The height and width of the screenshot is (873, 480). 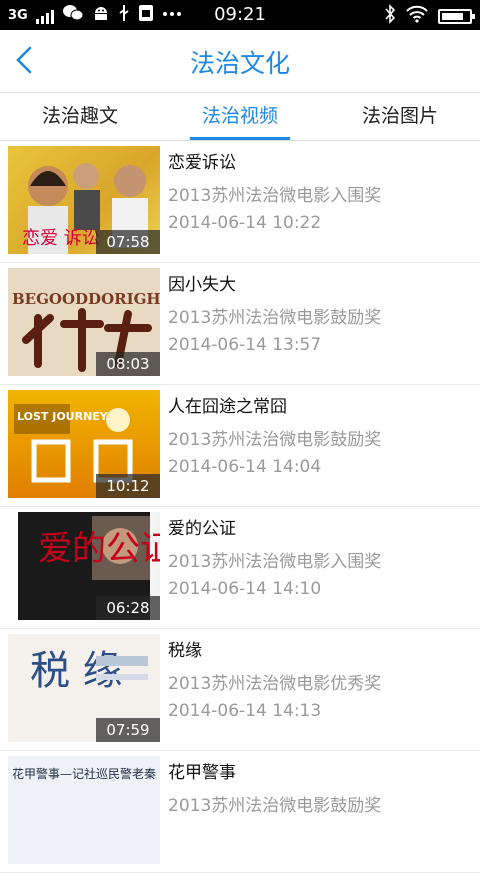 What do you see at coordinates (63, 416) in the screenshot?
I see `thumbnail-text: LOST JOURNEY` at bounding box center [63, 416].